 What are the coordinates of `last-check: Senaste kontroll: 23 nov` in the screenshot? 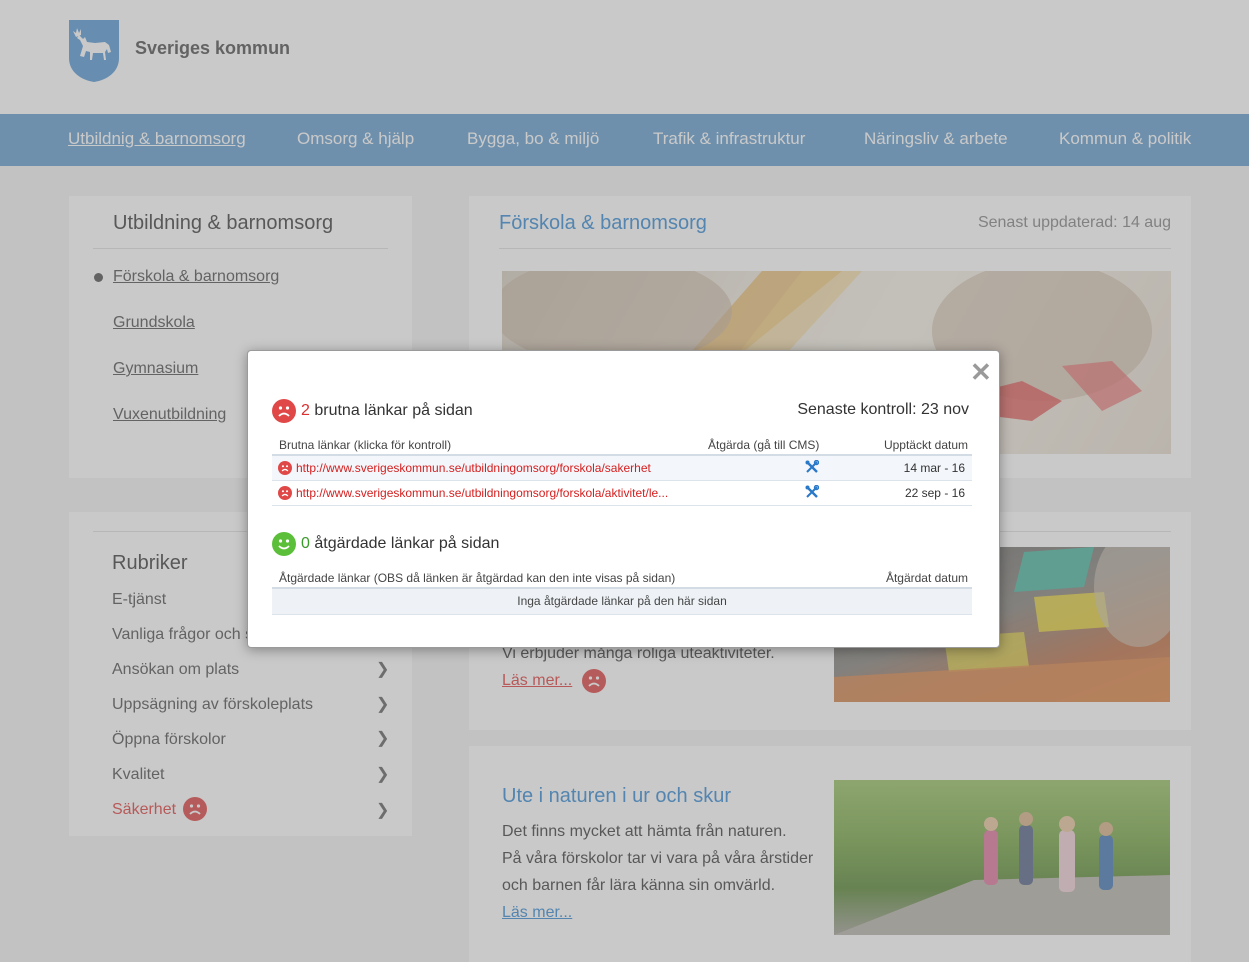 It's located at (883, 409).